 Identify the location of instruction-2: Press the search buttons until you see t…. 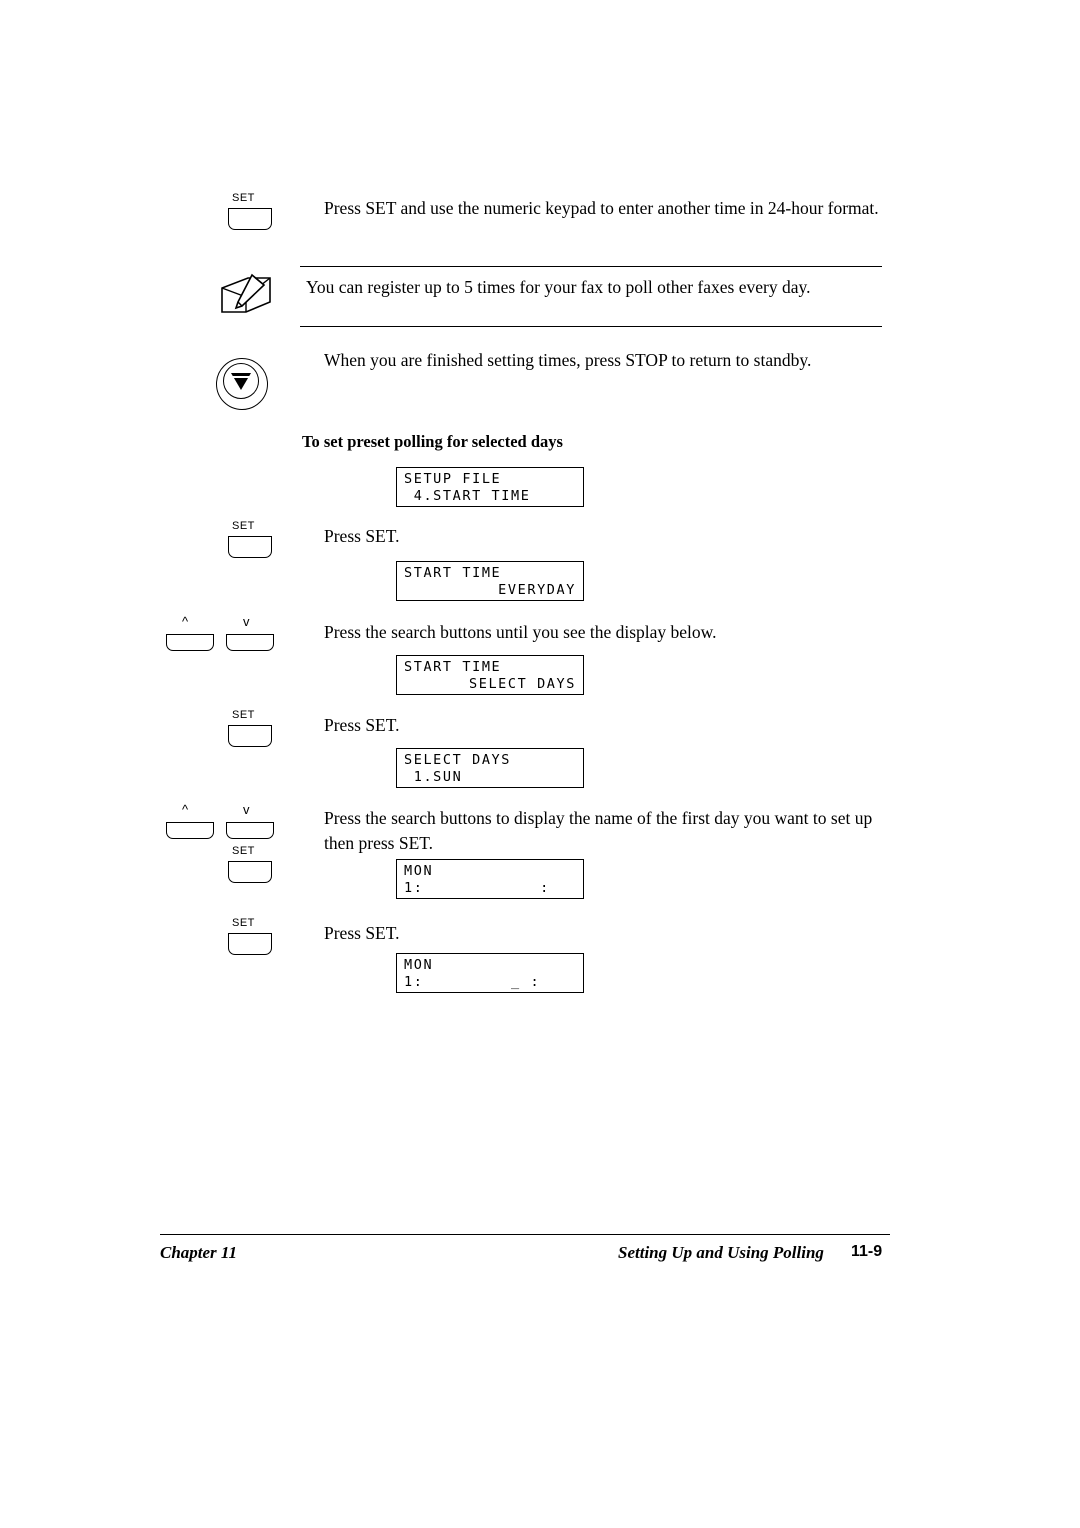
(520, 632).